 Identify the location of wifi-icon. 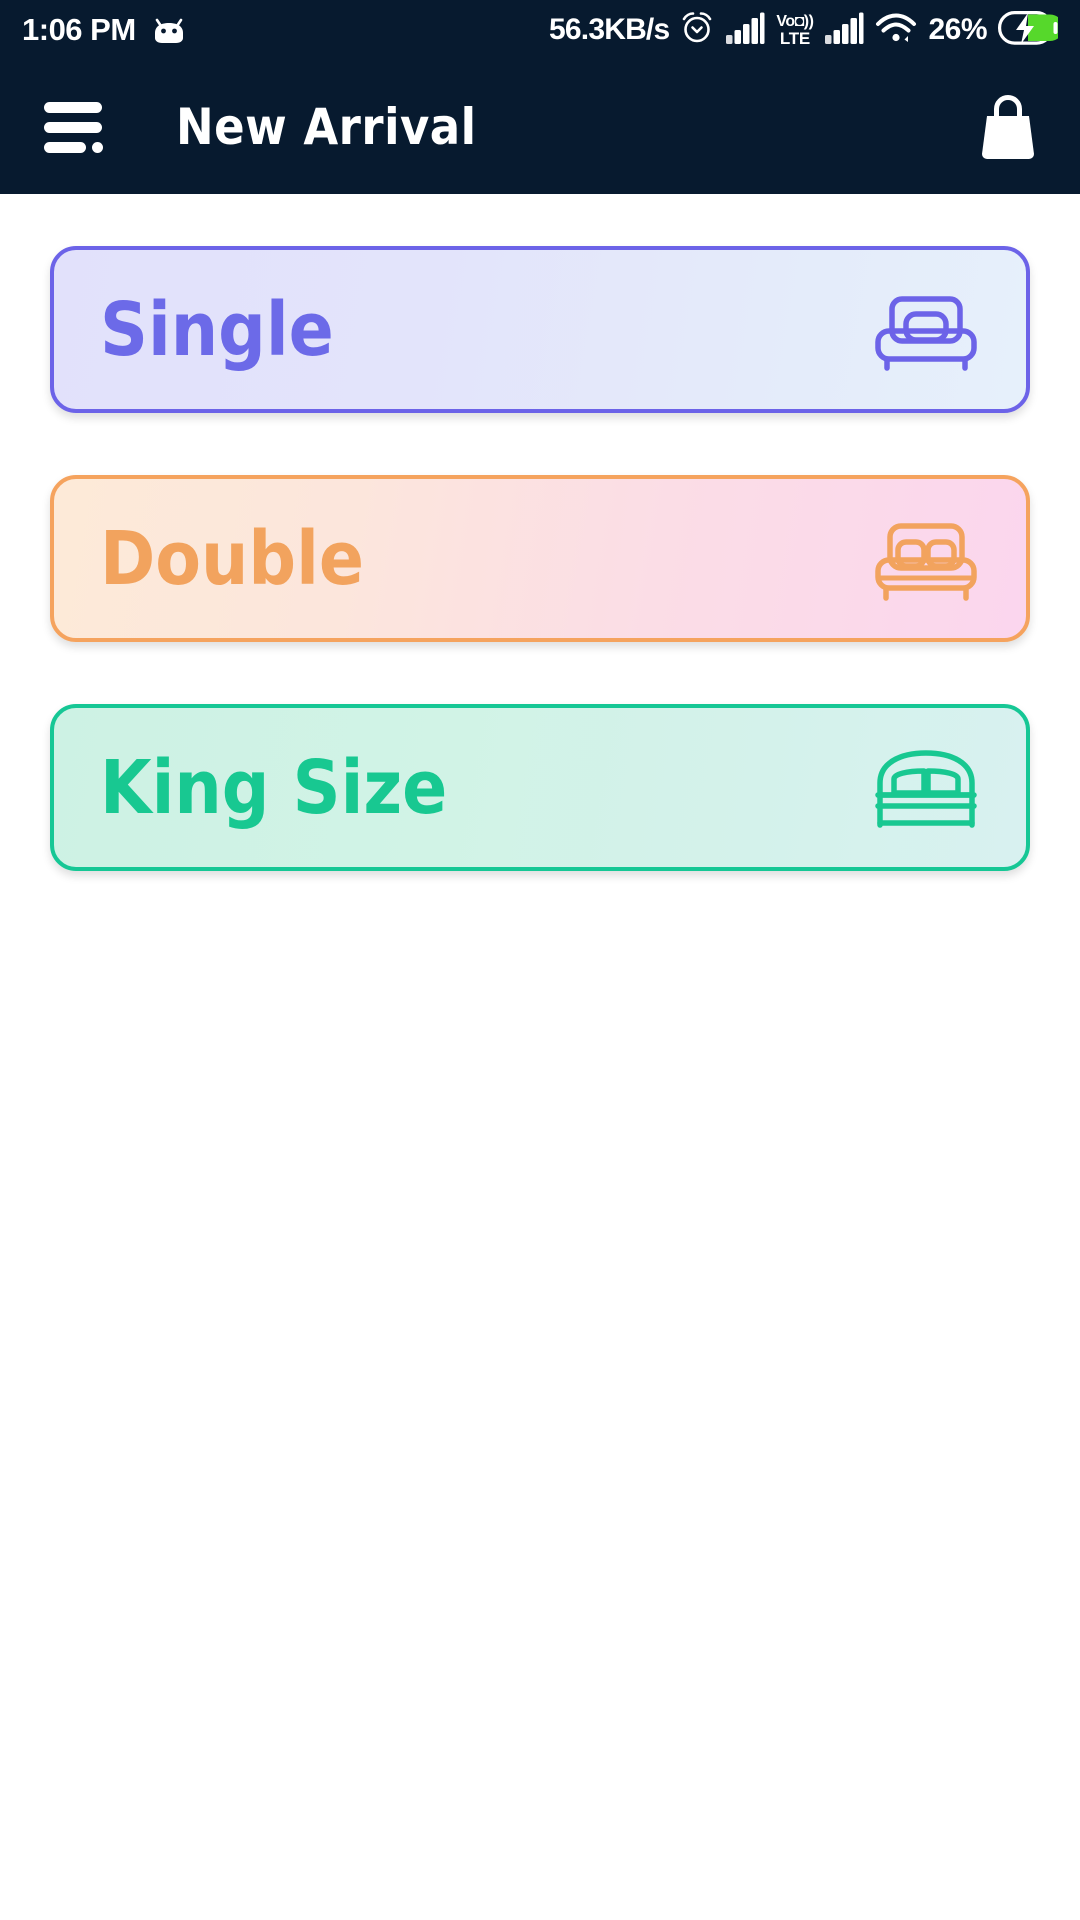
(896, 30).